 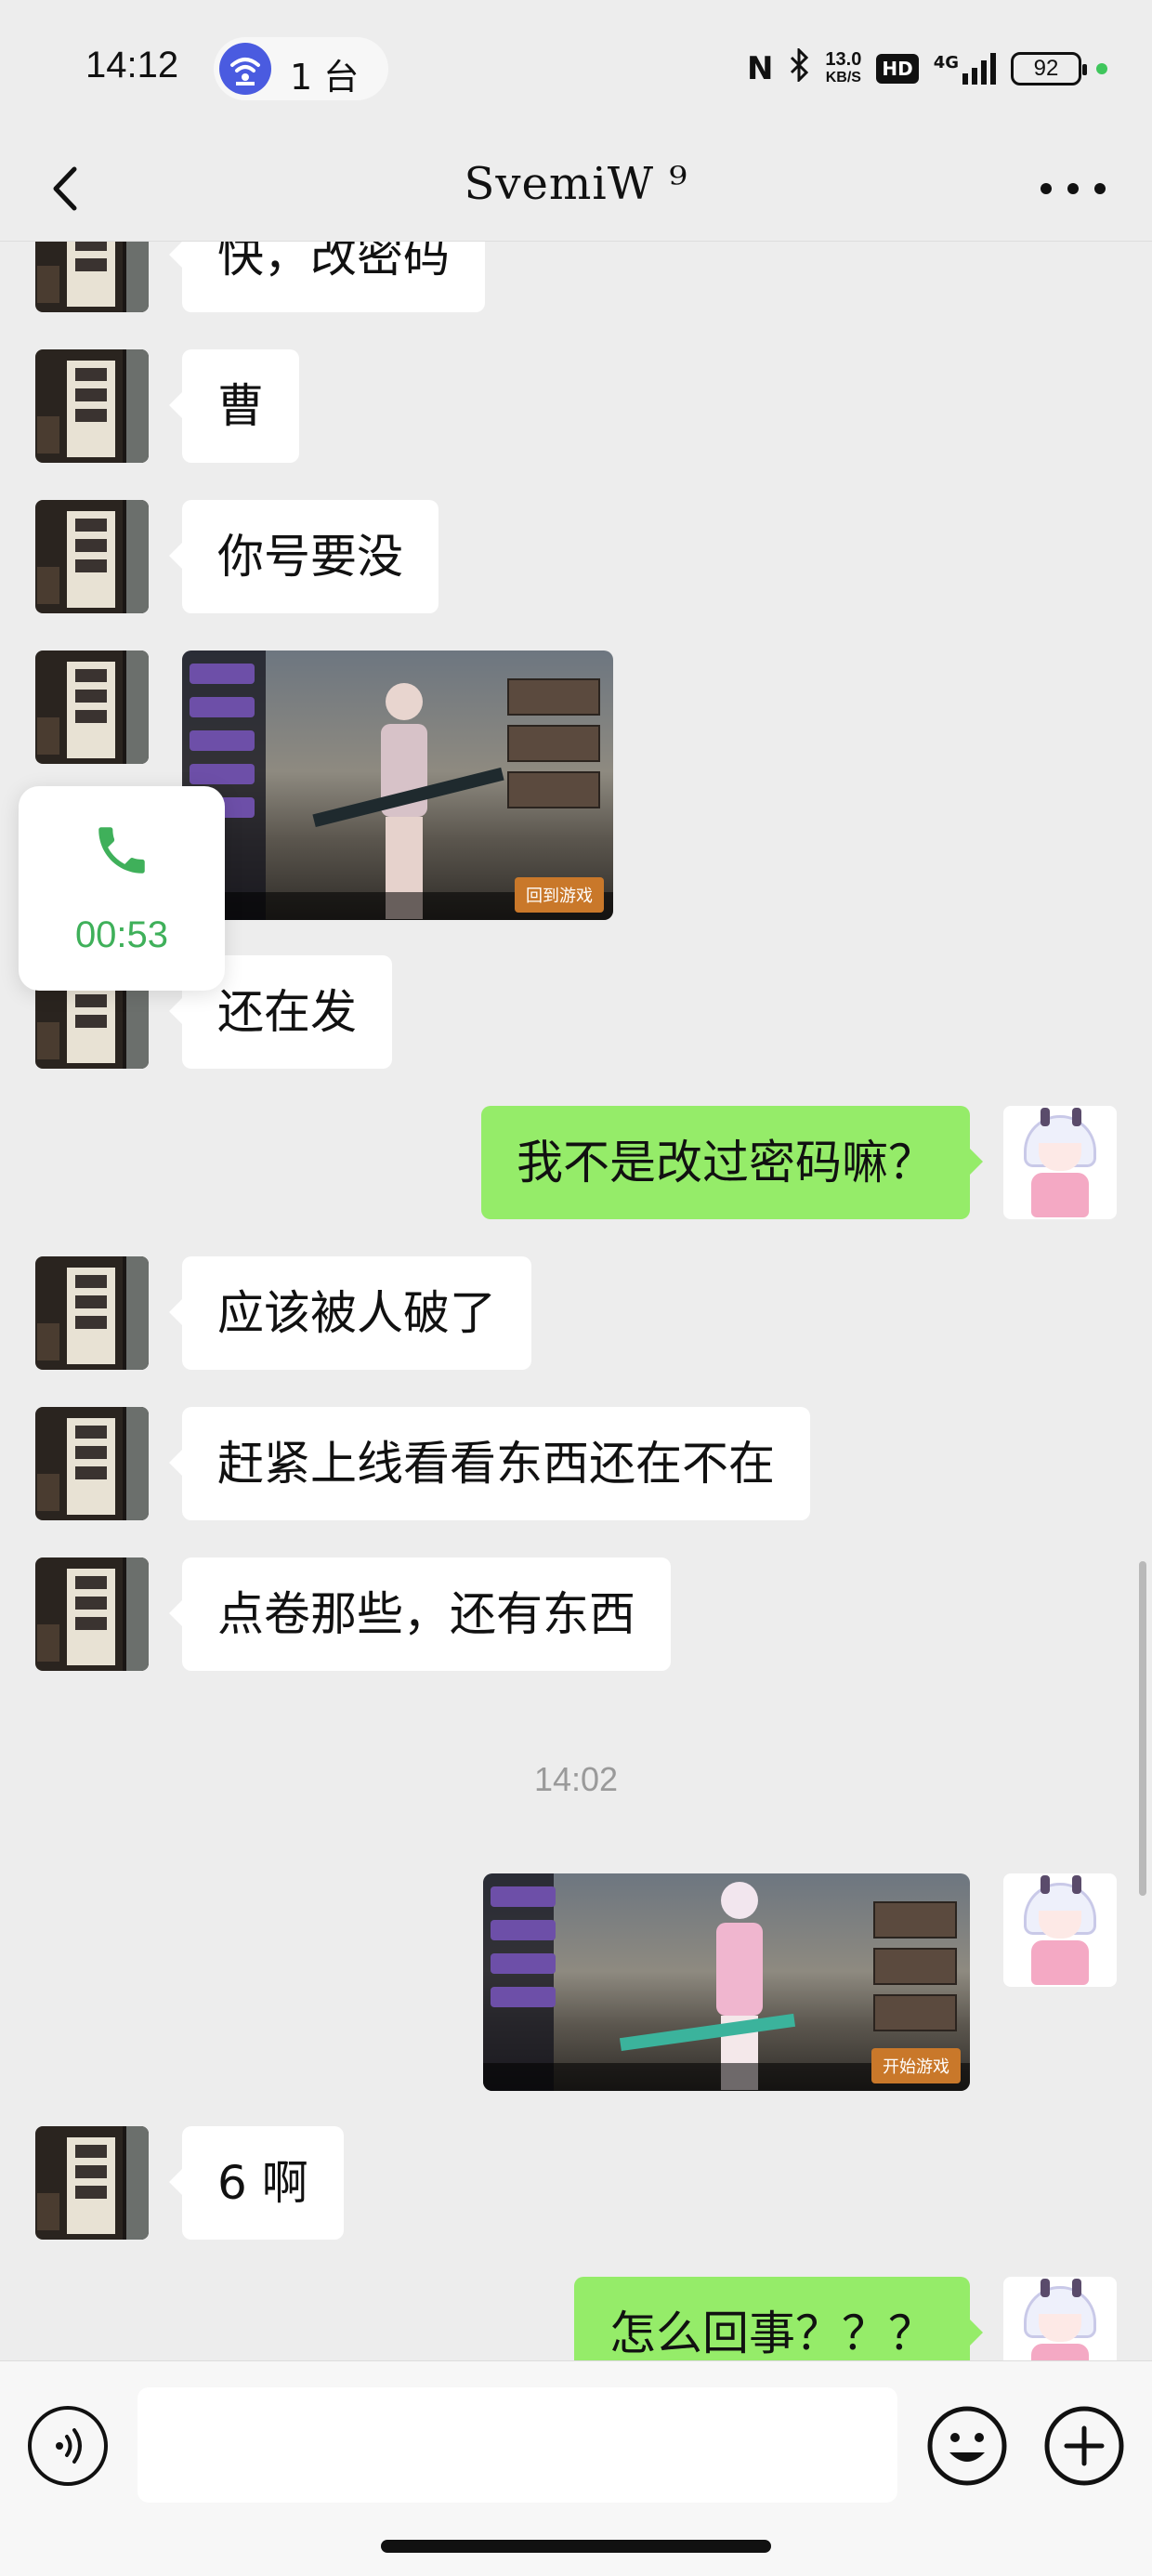 I want to click on charging-dot, so click(x=1101, y=68).